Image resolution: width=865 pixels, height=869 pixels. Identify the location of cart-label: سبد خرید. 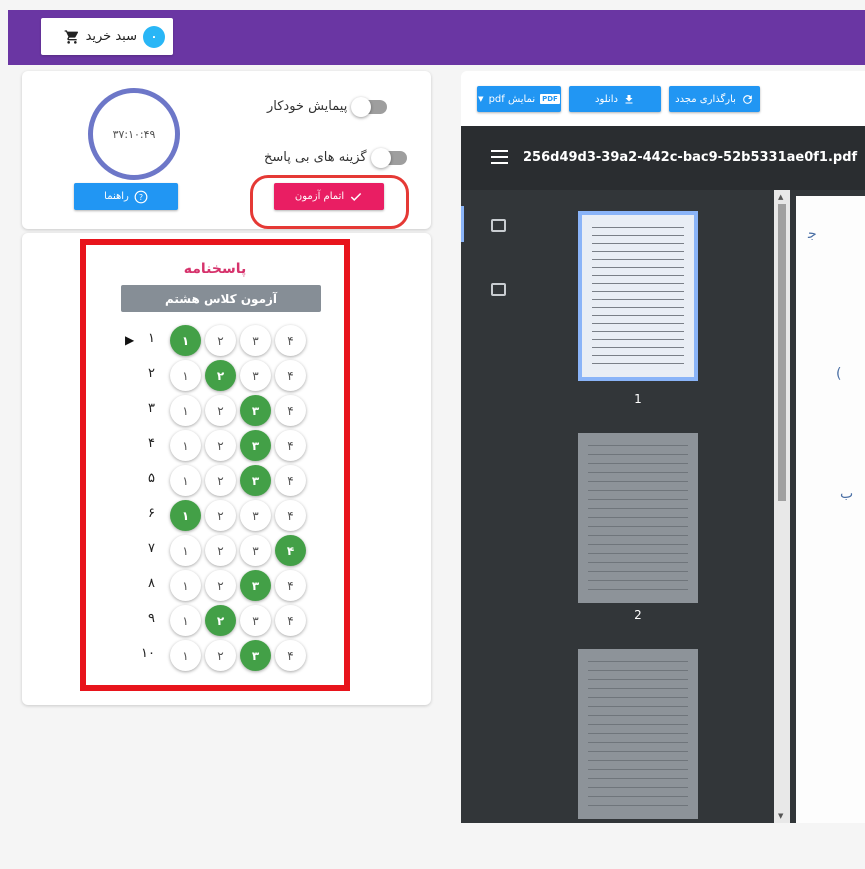
(111, 36).